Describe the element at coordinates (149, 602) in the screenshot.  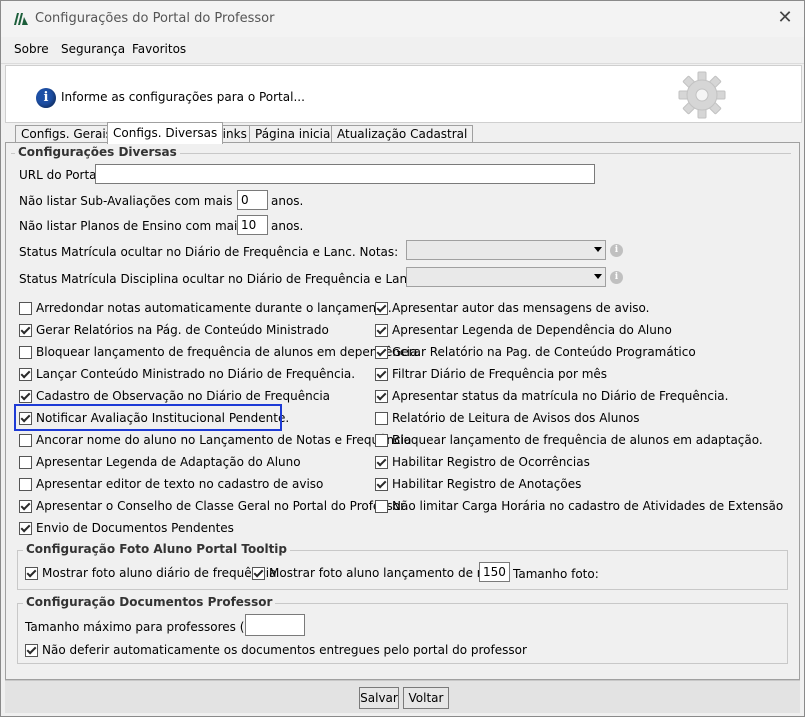
I see `legend-documentos-professor: Configuração Documentos Professor` at that location.